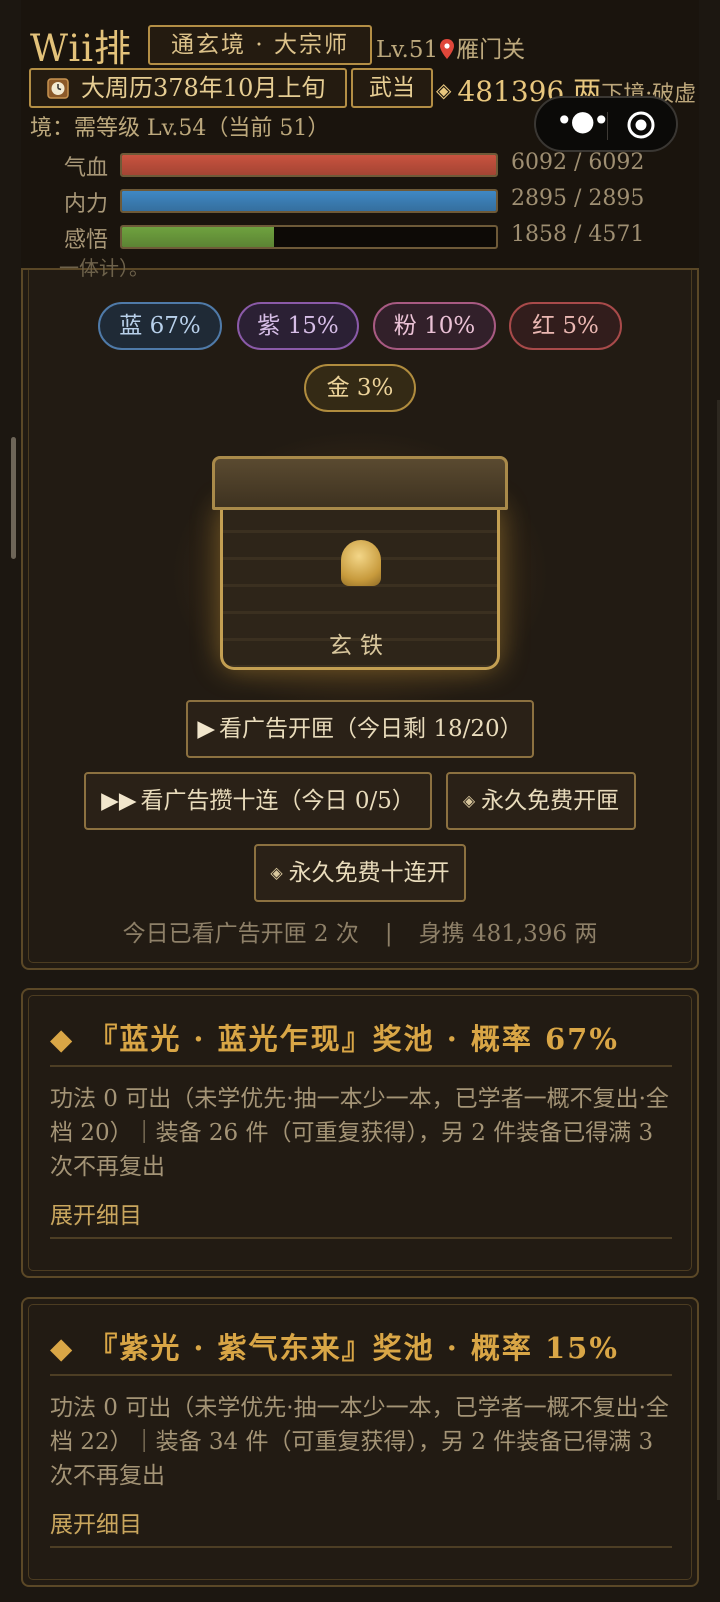  What do you see at coordinates (104, 268) in the screenshot?
I see `truncated-text: 一体计）。` at bounding box center [104, 268].